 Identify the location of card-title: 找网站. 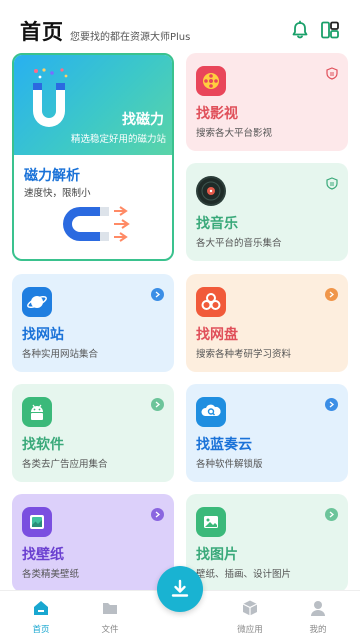
(43, 335).